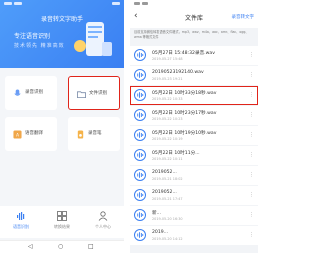 The height and width of the screenshot is (253, 320). I want to click on bottom-navigation: 语音识别 转换结果 个人中心, so click(62, 222).